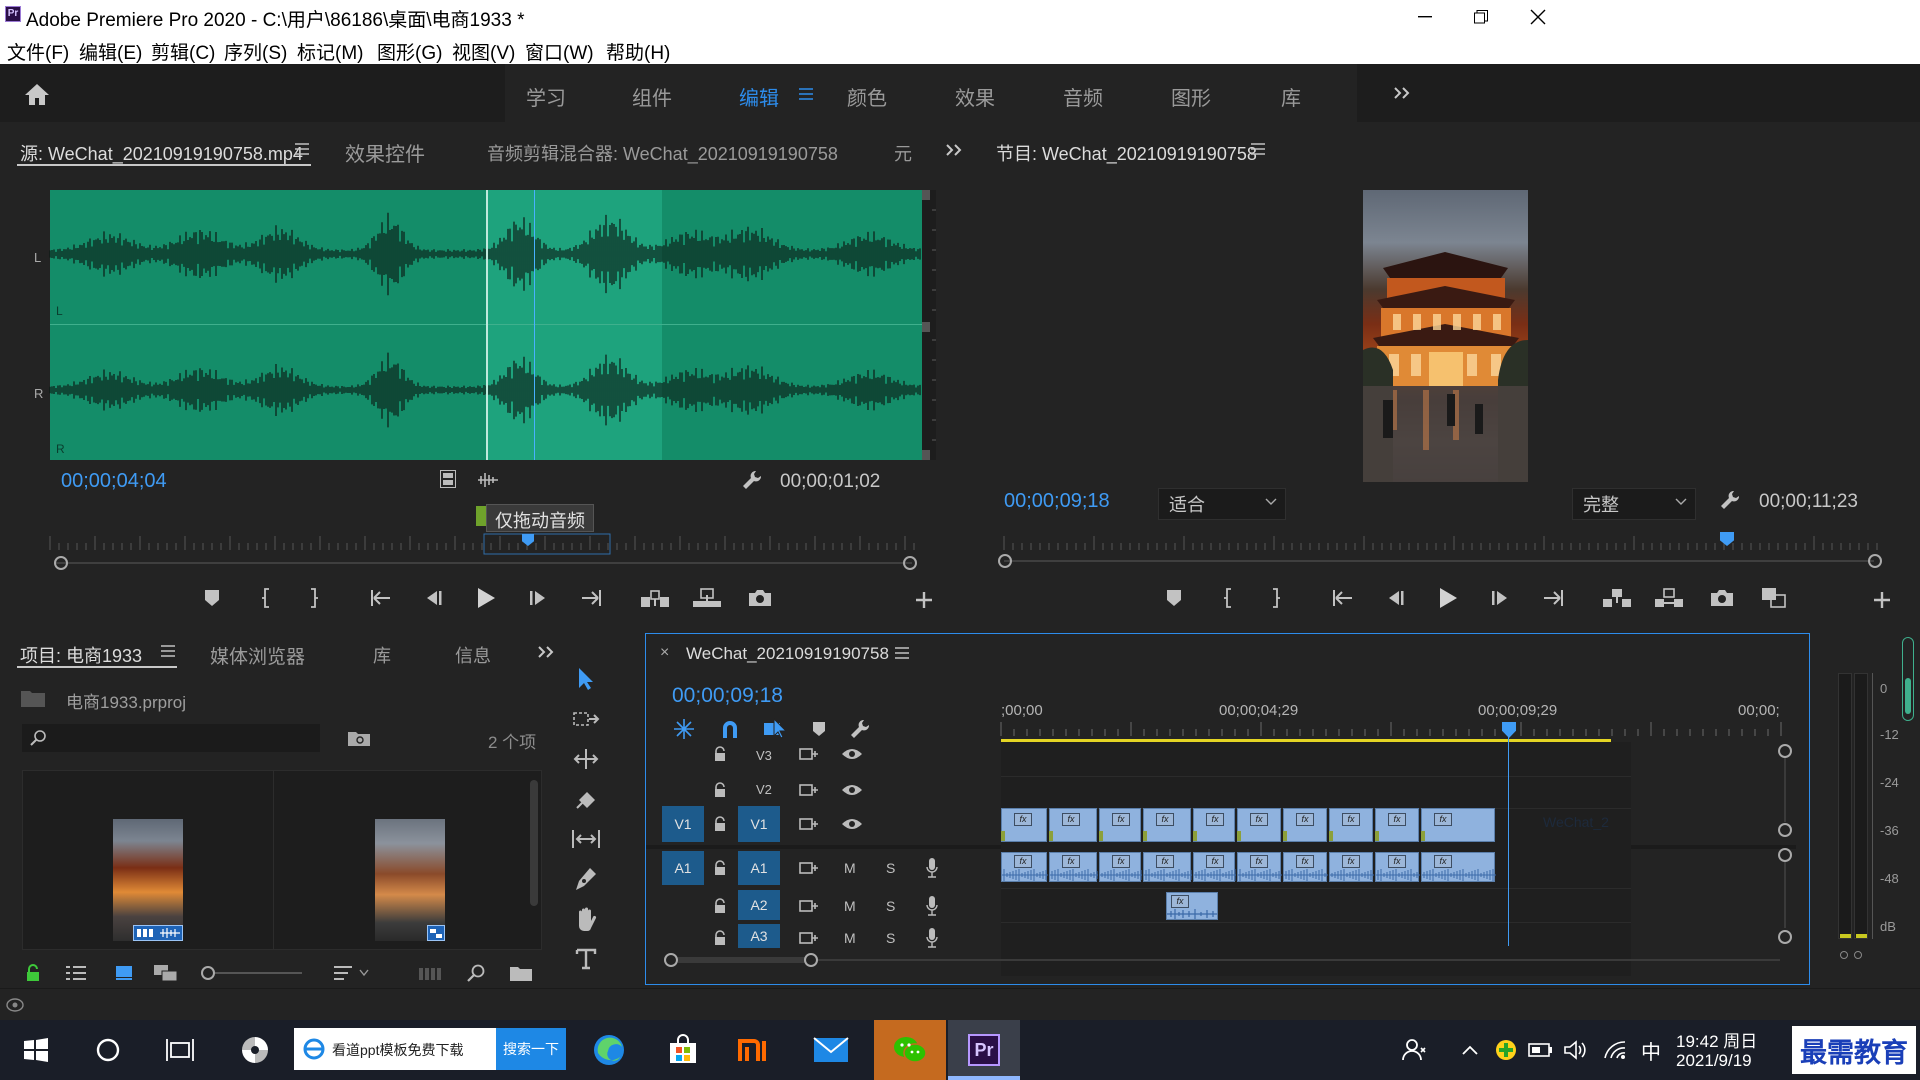  What do you see at coordinates (534, 843) in the screenshot?
I see `project-scrollbar` at bounding box center [534, 843].